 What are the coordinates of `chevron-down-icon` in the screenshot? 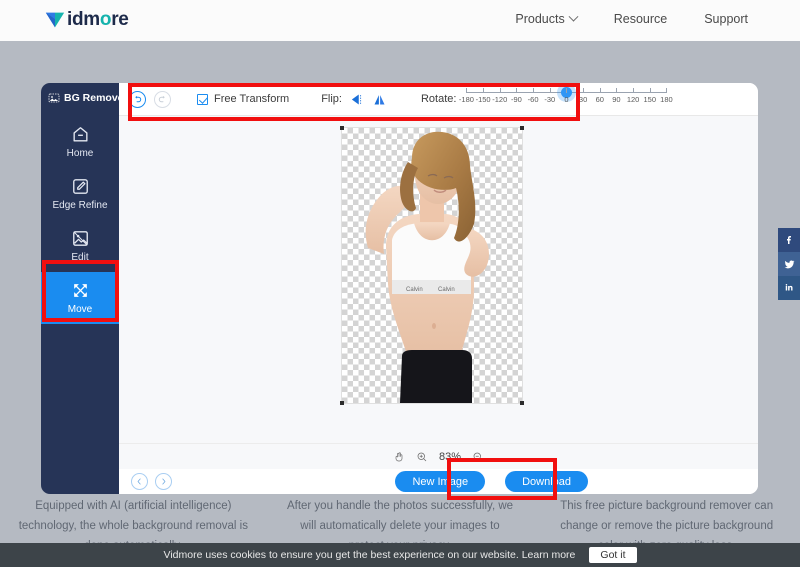 It's located at (573, 16).